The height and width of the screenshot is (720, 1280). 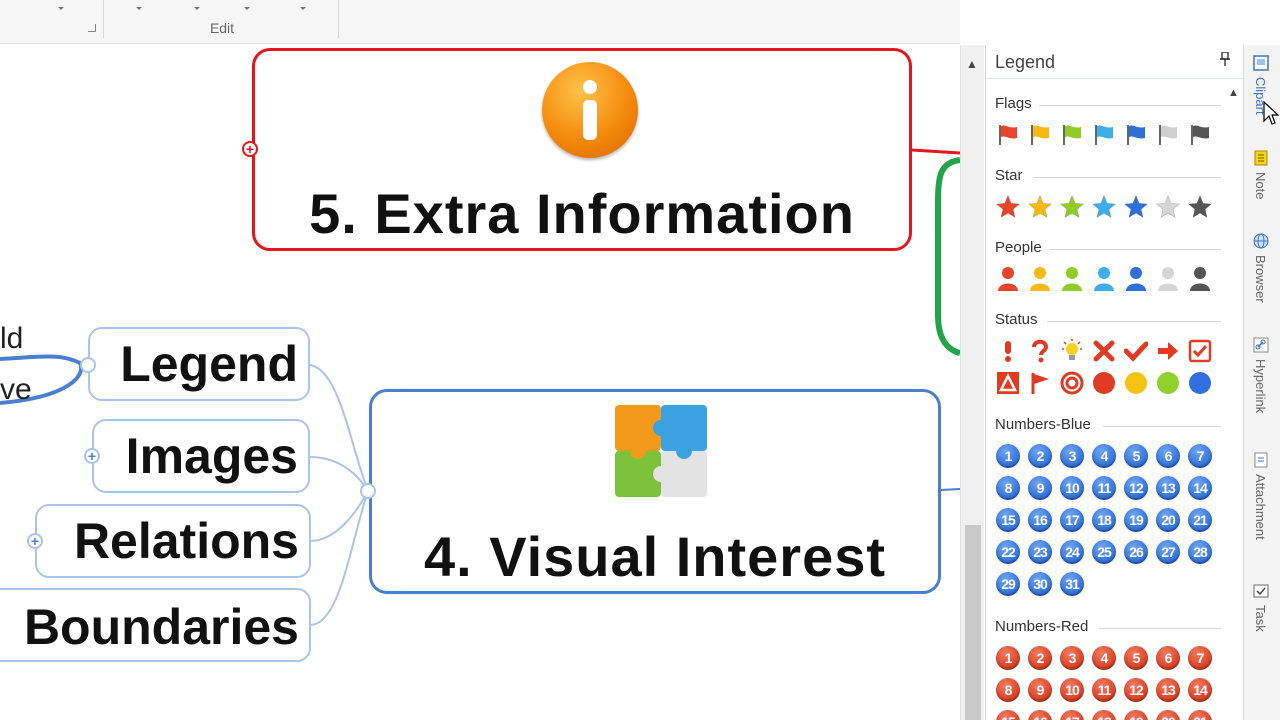 What do you see at coordinates (655, 491) in the screenshot?
I see `topic-visual-interest: 4. Visual Interest` at bounding box center [655, 491].